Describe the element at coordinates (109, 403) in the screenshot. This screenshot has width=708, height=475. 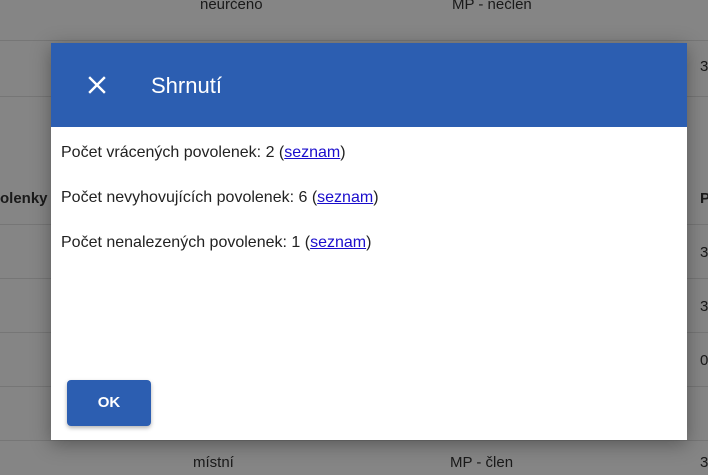
I see `ok-button: OK` at that location.